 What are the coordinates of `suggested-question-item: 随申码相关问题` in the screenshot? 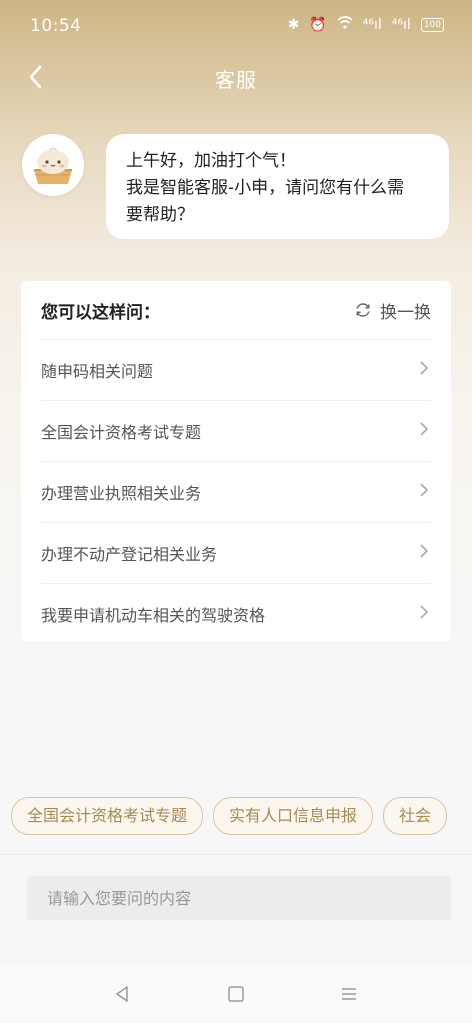 It's located at (236, 370).